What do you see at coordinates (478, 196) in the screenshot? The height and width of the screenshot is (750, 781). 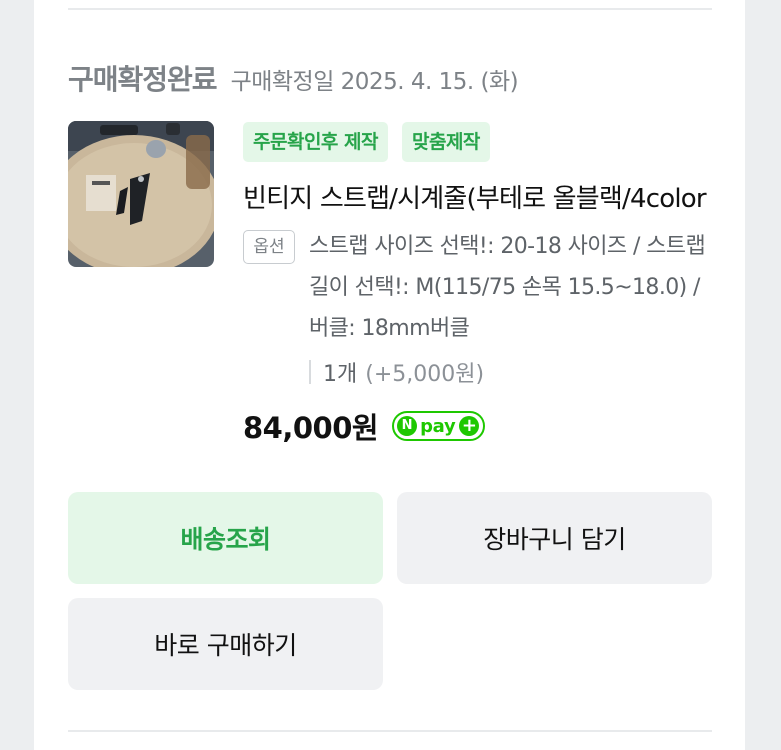 I see `product-name: 빈티지 스트랩/시계줄(부테로 올블랙/4color` at bounding box center [478, 196].